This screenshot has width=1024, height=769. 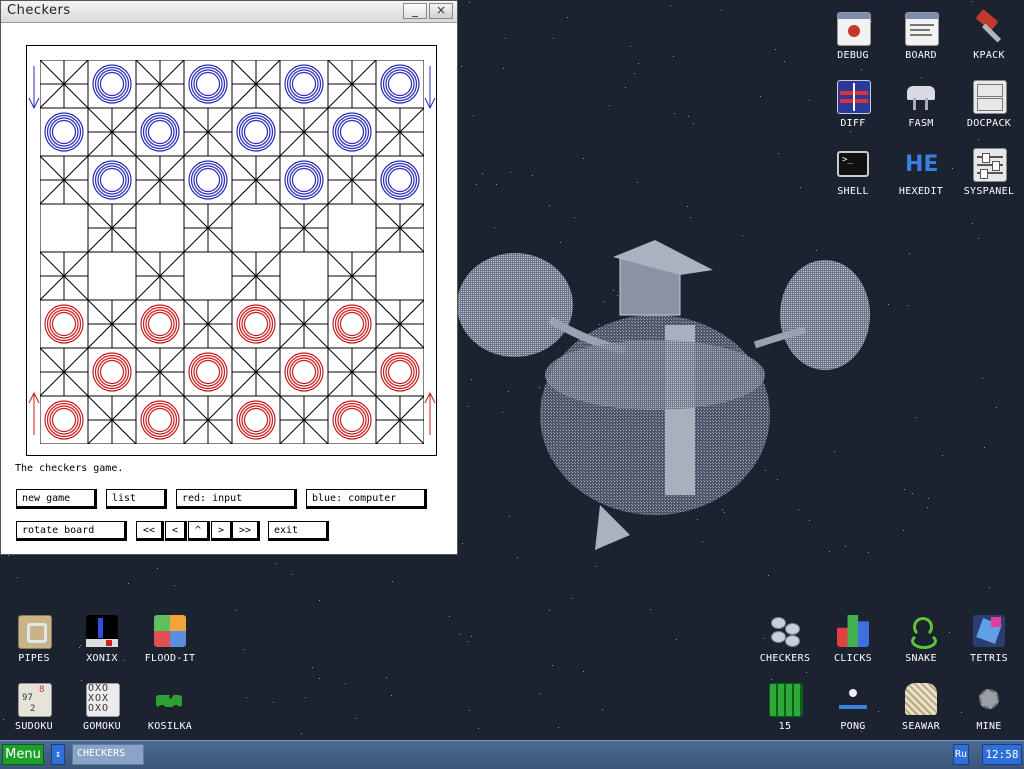 What do you see at coordinates (222, 531) in the screenshot?
I see `next-move-button: >` at bounding box center [222, 531].